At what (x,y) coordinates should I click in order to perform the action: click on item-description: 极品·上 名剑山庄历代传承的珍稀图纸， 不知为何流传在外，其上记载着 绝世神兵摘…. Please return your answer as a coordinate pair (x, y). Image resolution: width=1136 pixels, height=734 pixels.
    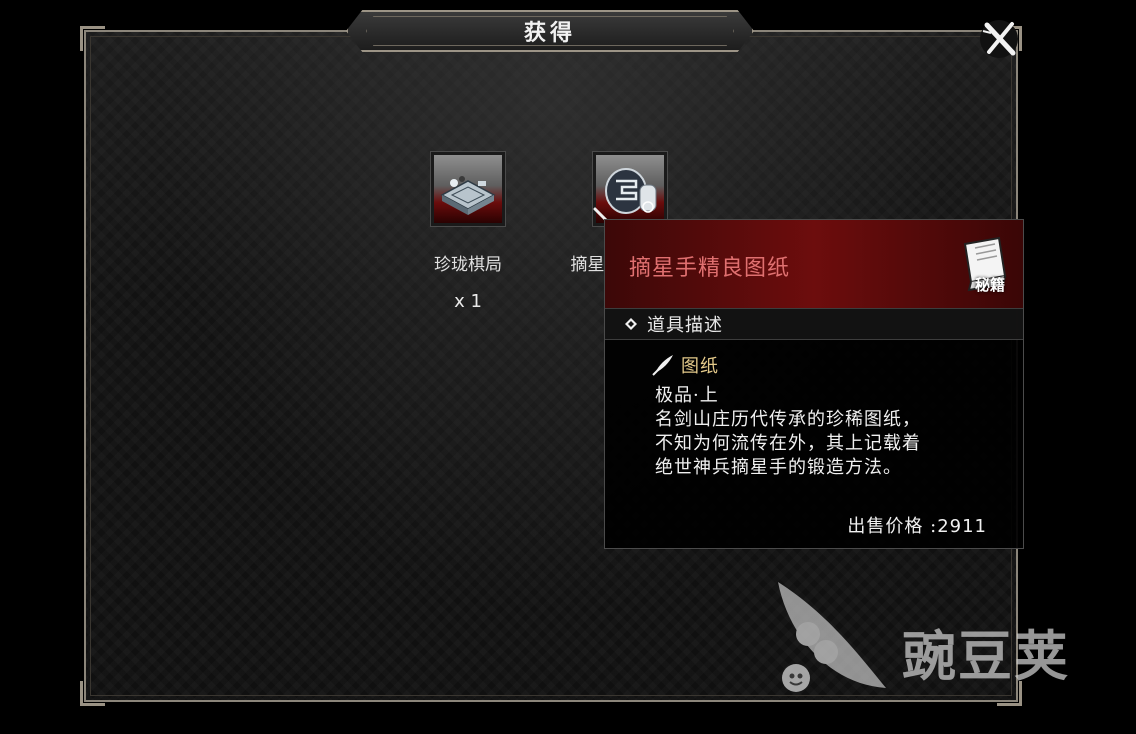
    Looking at the image, I should click on (839, 432).